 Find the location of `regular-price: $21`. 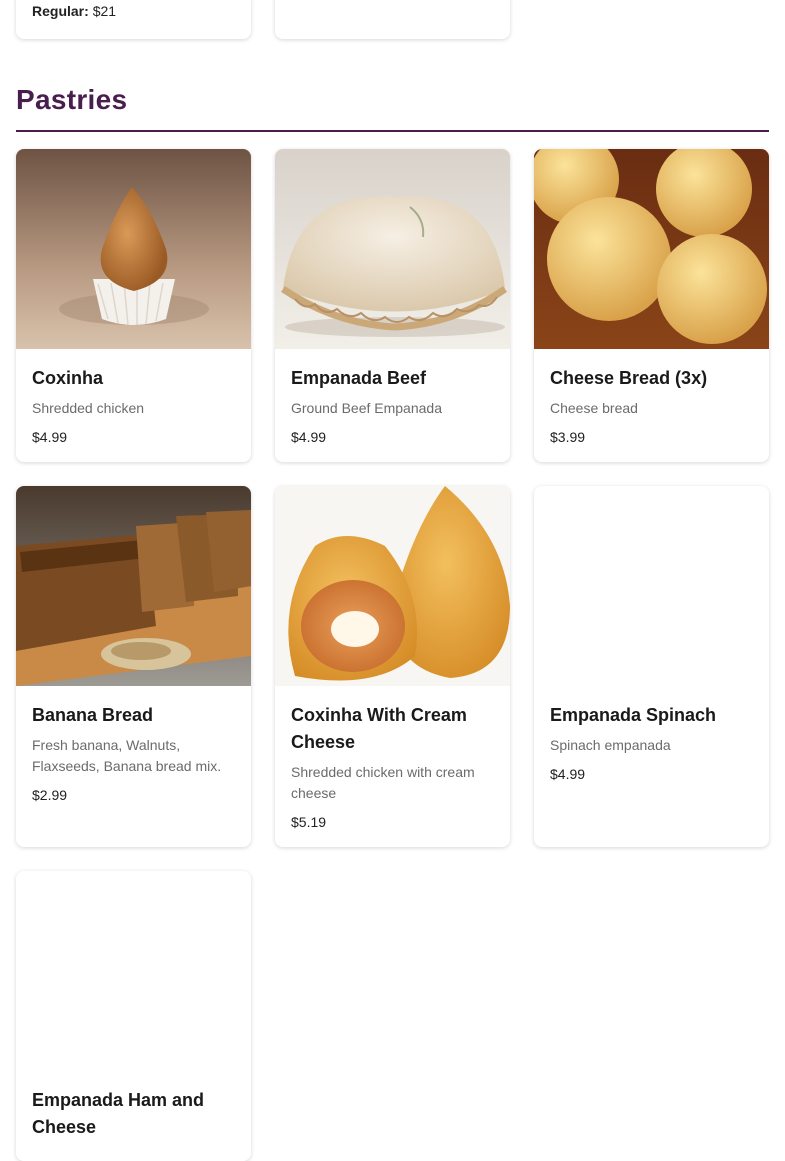

regular-price: $21 is located at coordinates (104, 11).